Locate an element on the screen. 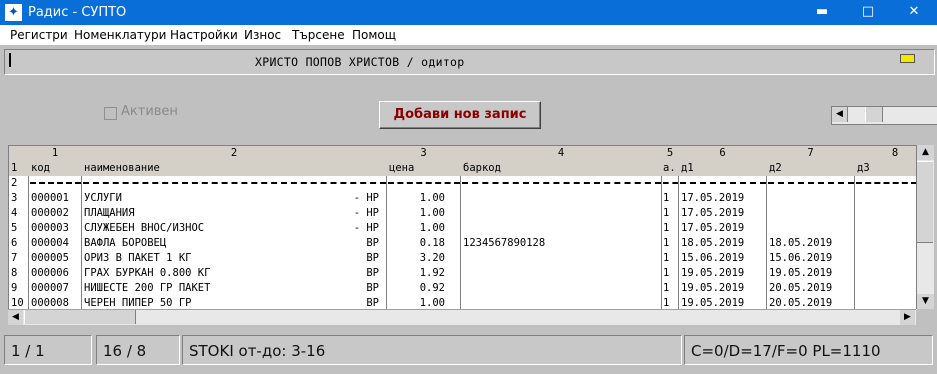  menu-nomenclatures: Номенклатури is located at coordinates (120, 35).